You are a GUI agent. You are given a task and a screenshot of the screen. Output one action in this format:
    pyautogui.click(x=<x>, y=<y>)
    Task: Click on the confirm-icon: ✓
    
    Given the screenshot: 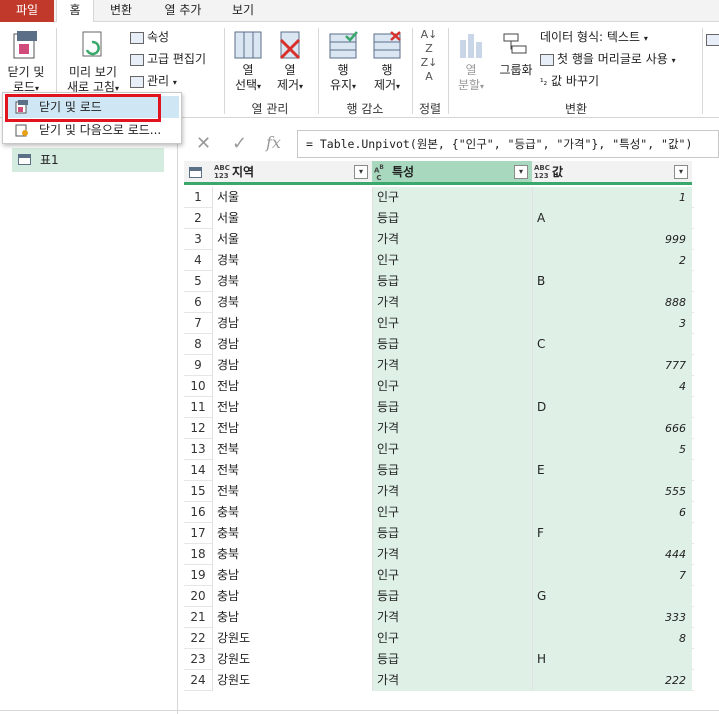 What is the action you would take?
    pyautogui.click(x=239, y=143)
    